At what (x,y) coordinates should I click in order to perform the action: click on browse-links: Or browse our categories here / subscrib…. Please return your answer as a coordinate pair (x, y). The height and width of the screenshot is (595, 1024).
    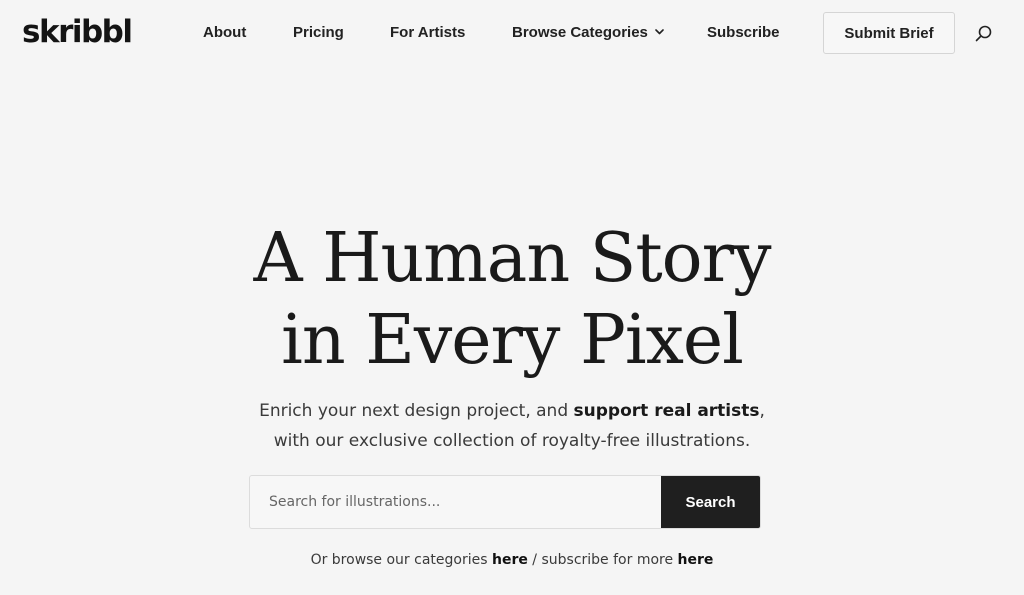
    Looking at the image, I should click on (512, 560).